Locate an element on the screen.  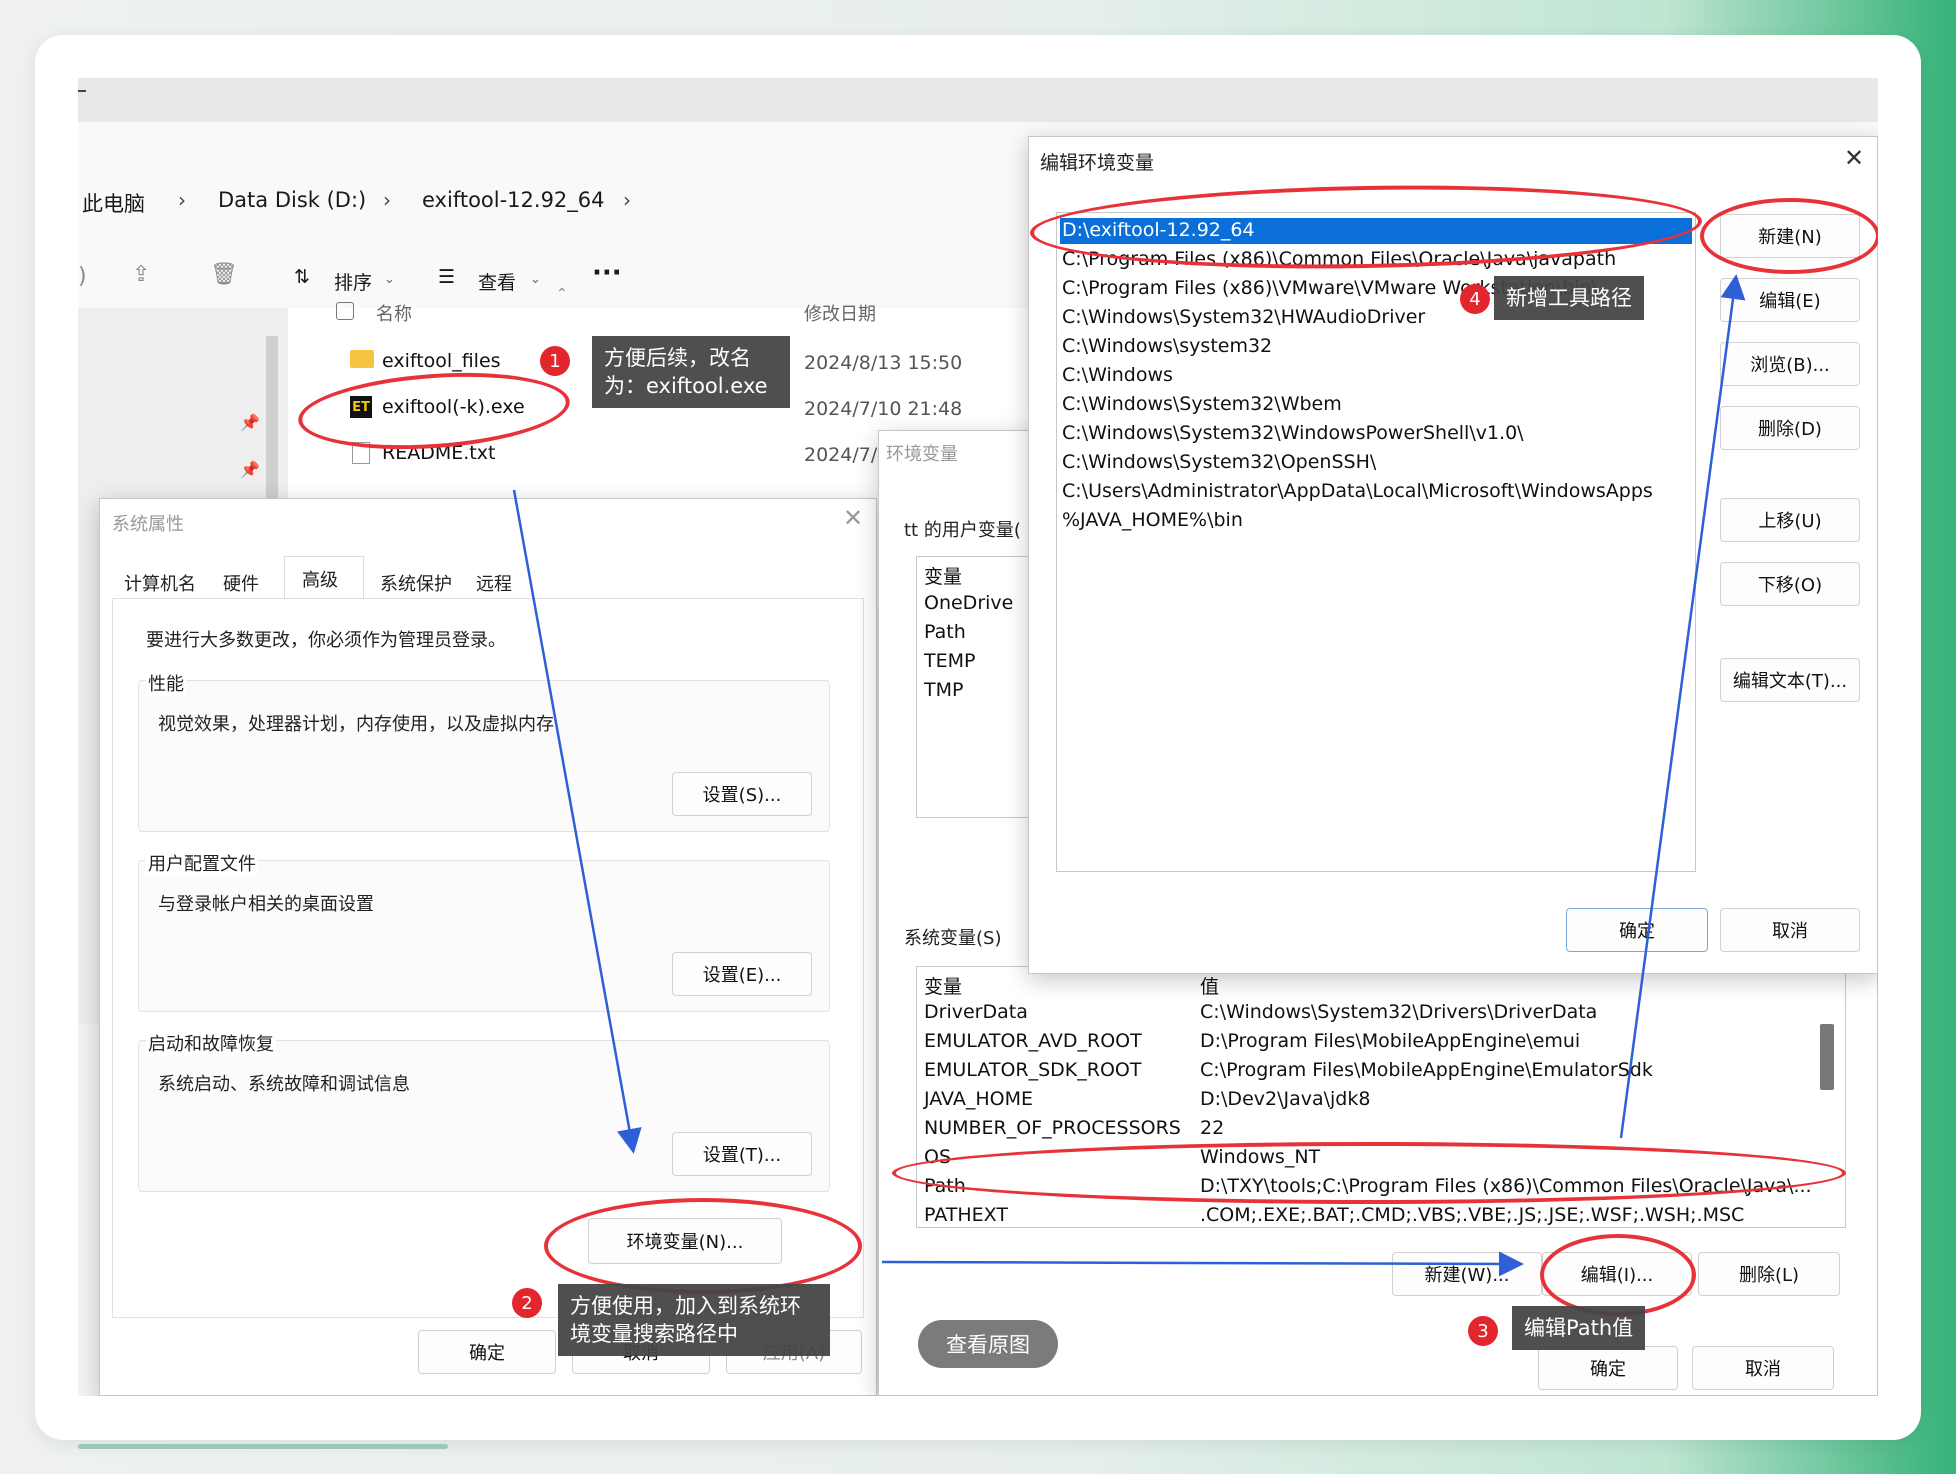
view-original-button: 查看原图 is located at coordinates (988, 1344).